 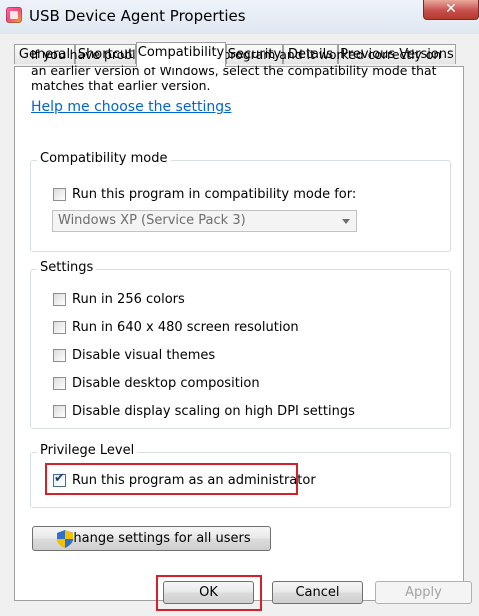 I want to click on help-link: Help me choose the settings, so click(x=131, y=107).